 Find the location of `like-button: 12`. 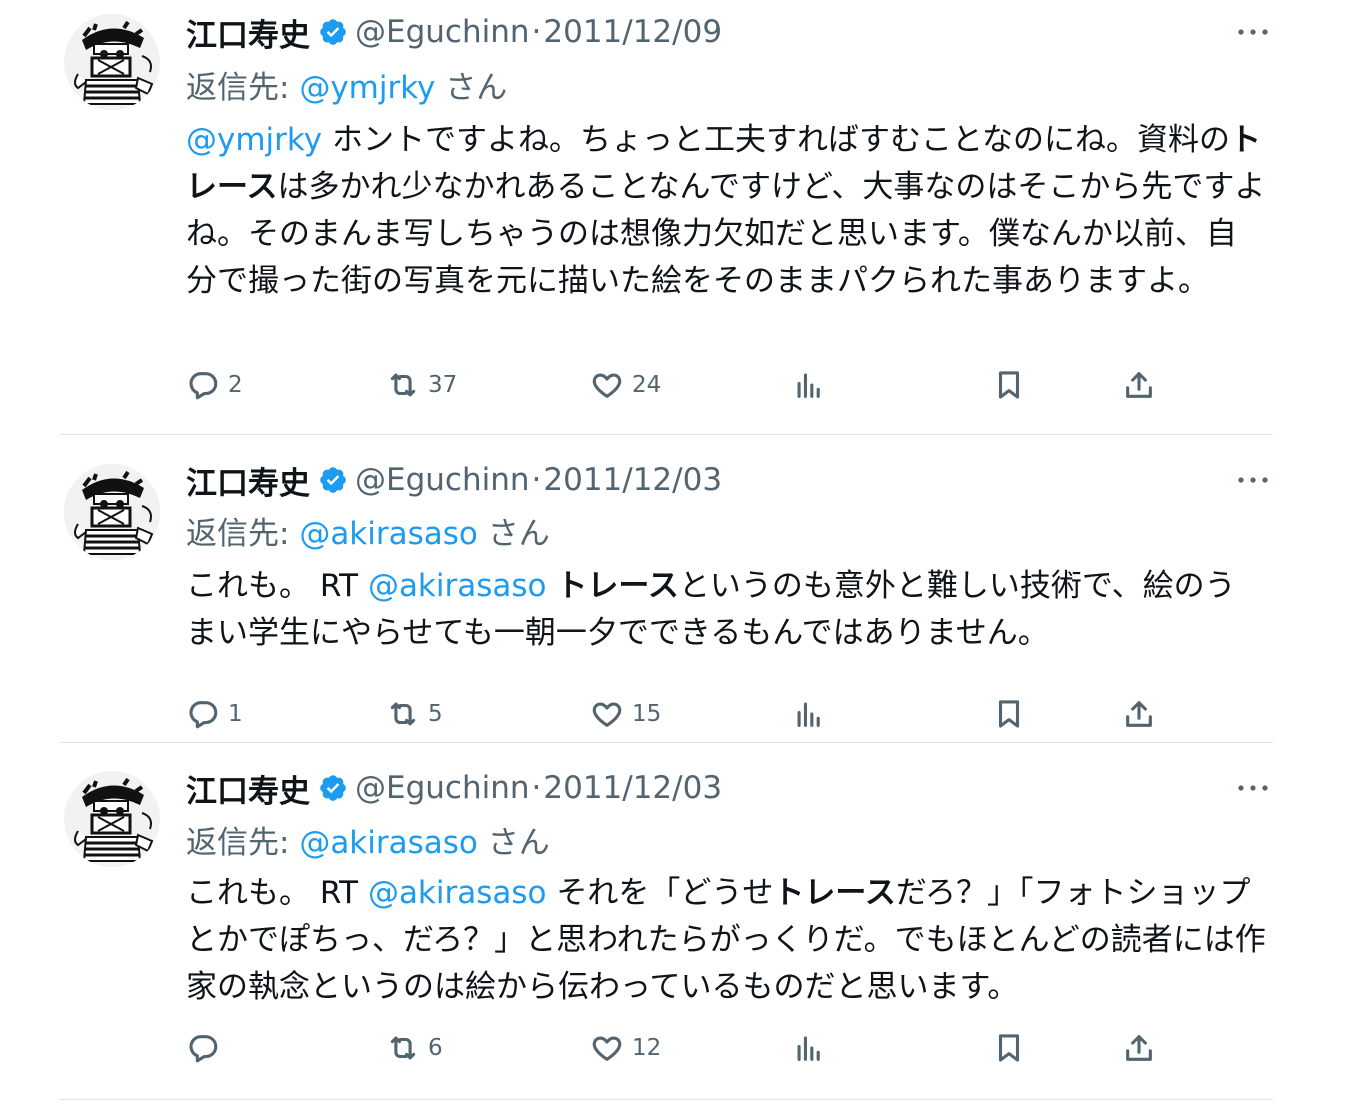

like-button: 12 is located at coordinates (625, 1048).